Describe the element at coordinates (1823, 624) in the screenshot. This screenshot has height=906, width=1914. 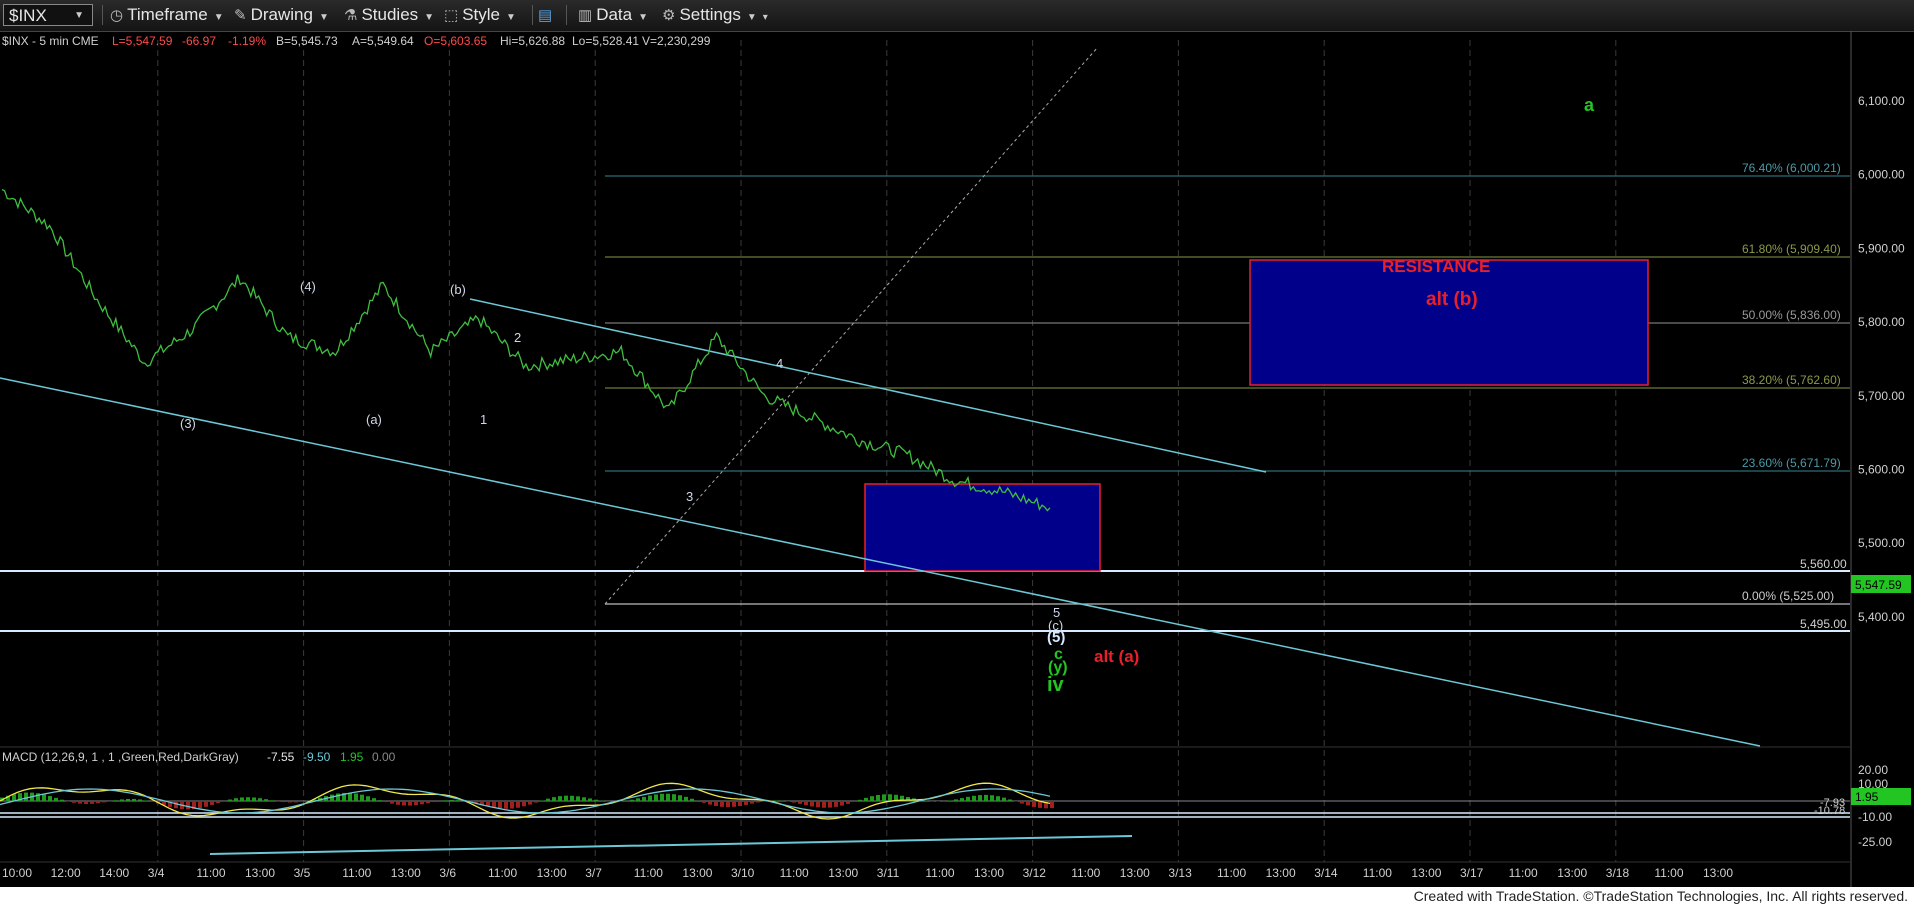
I see `level-label-5495: 5,495.00` at that location.